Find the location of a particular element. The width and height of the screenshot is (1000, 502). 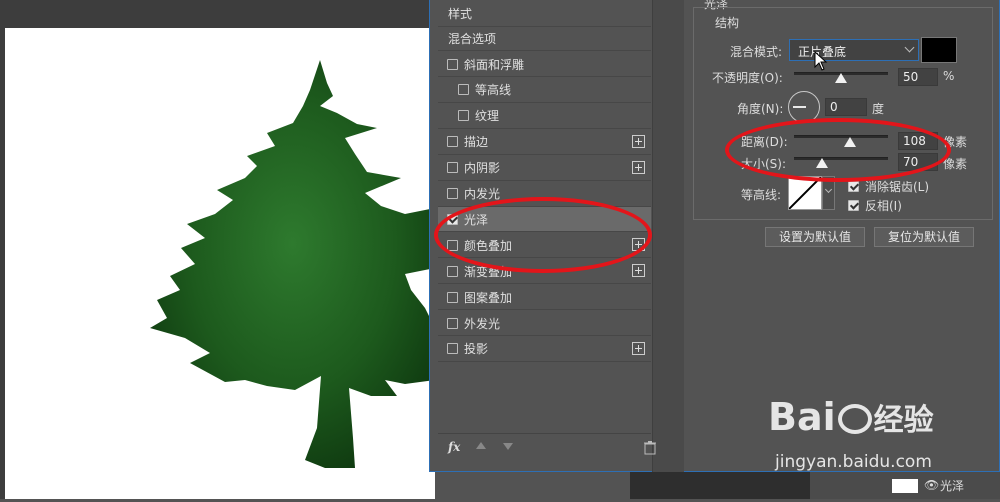

set-default-button: 设置为默认值 is located at coordinates (815, 237).